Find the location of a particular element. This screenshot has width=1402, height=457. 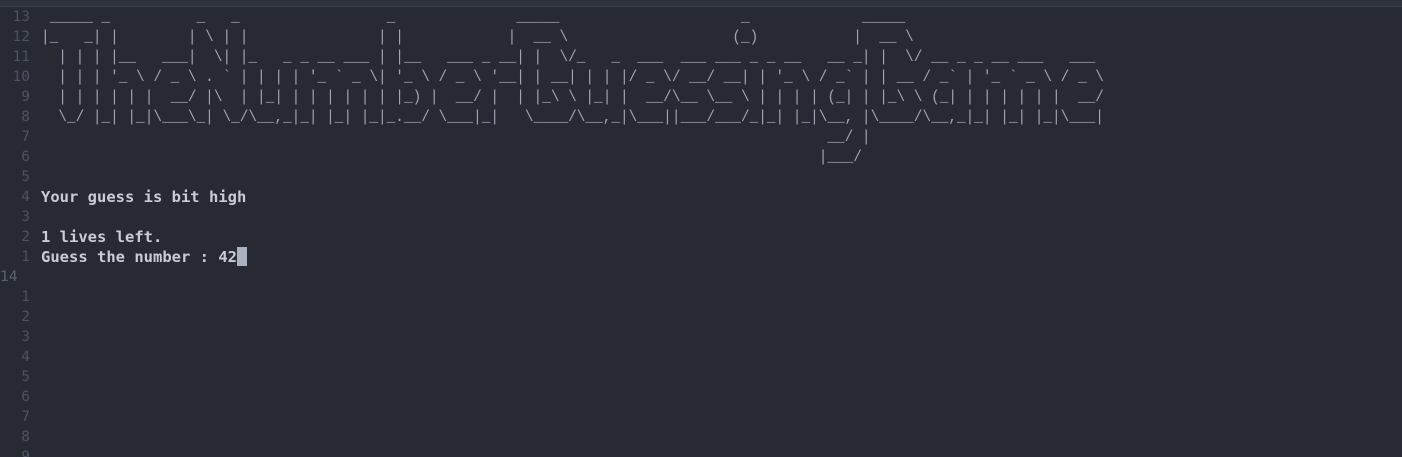

hint-message: Your guess is bit high is located at coordinates (144, 197).